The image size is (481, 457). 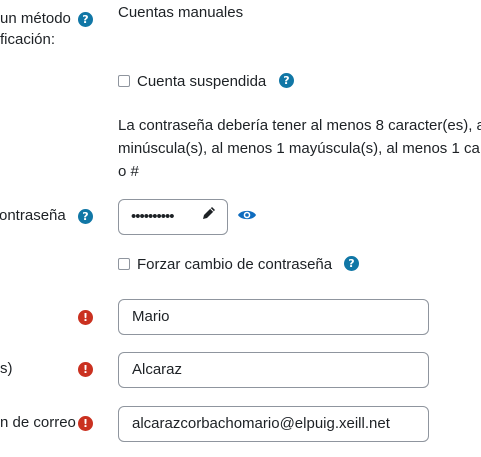 I want to click on pencil-icon, so click(x=209, y=217).